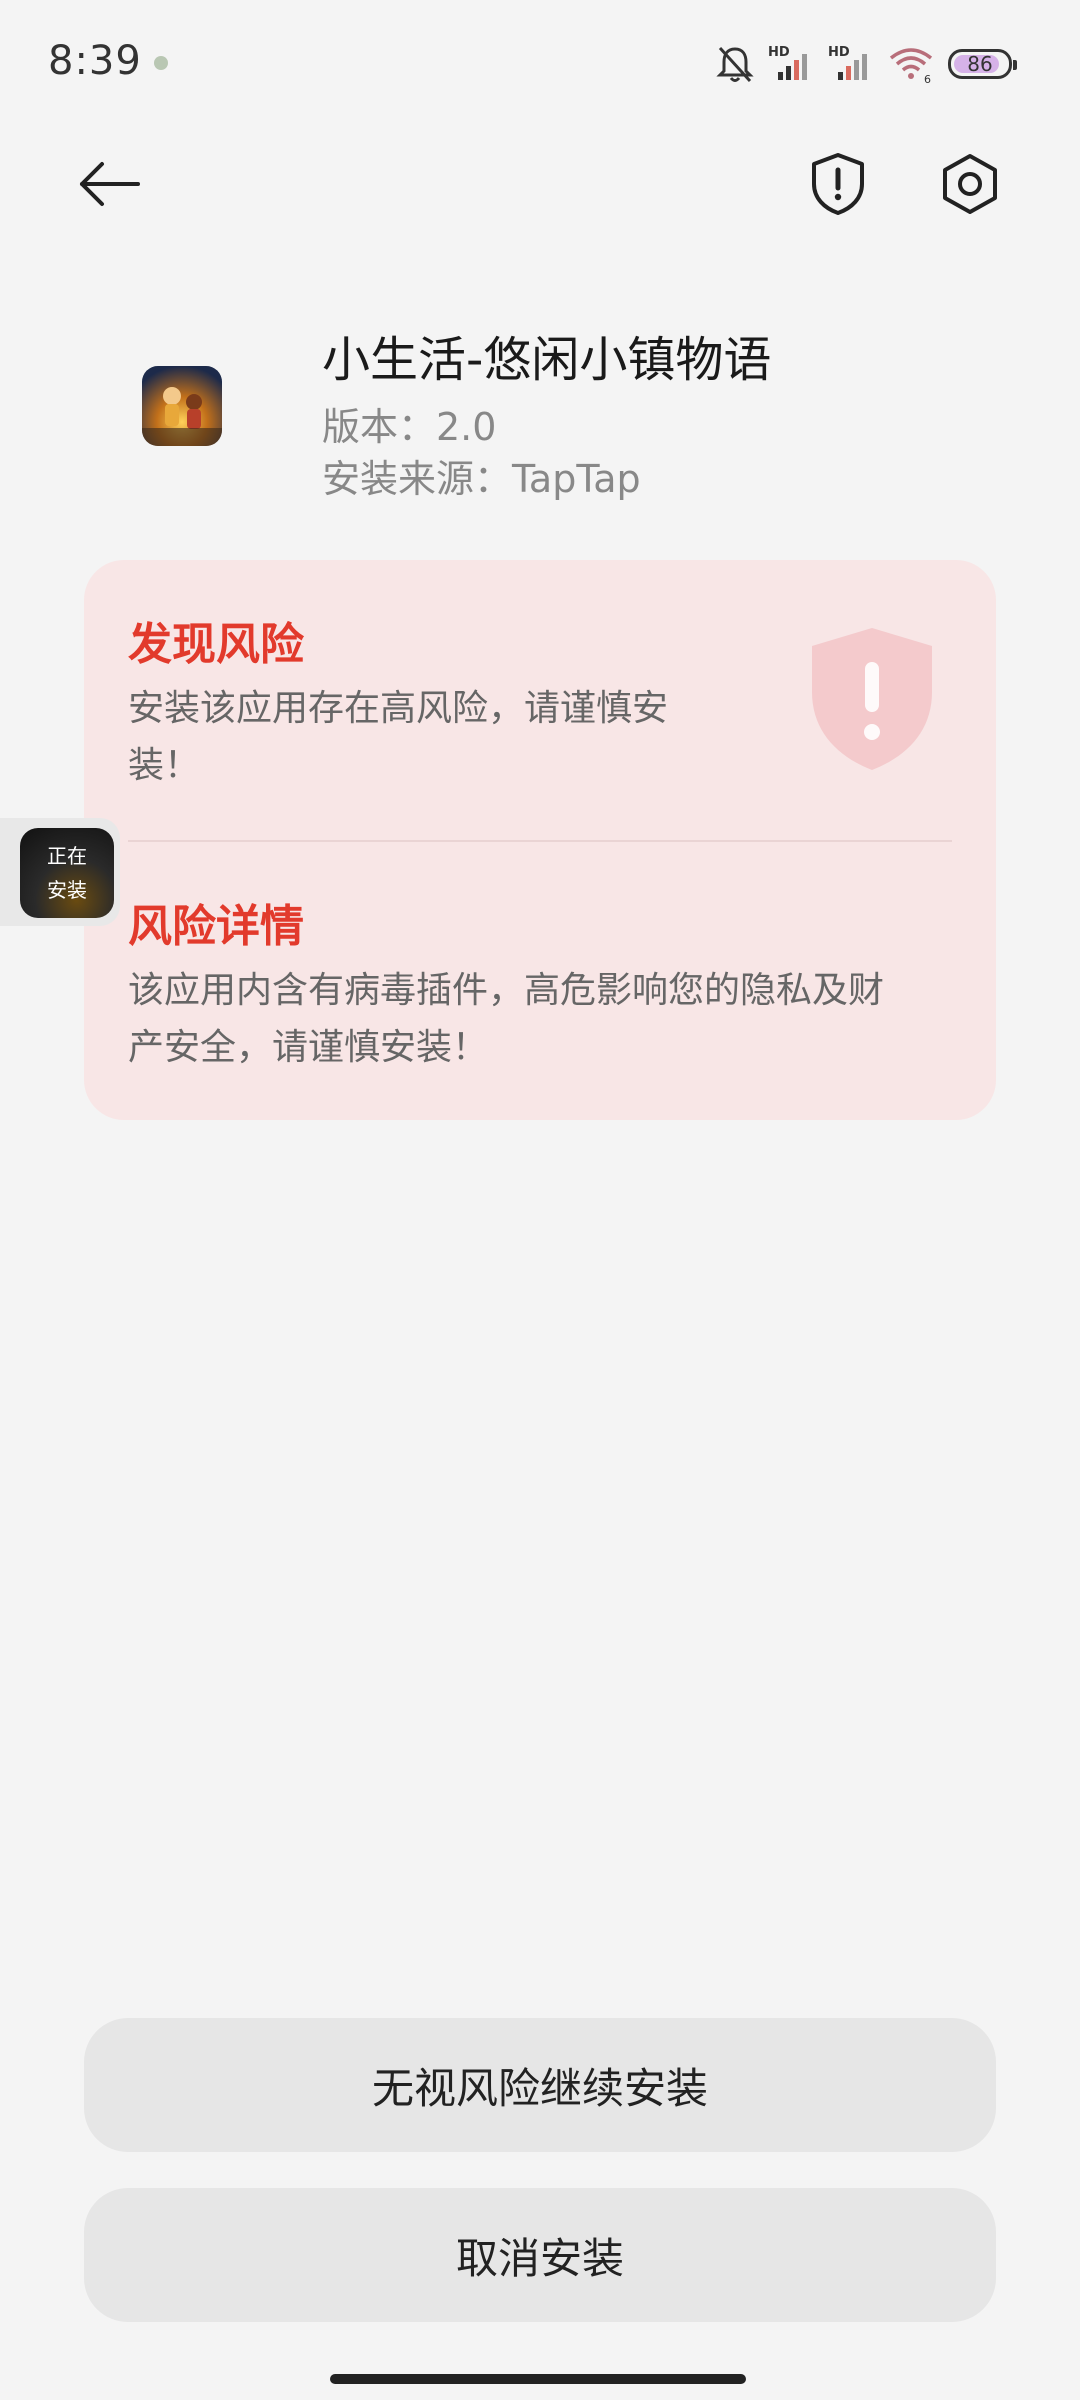 Image resolution: width=1080 pixels, height=2400 pixels. What do you see at coordinates (67, 890) in the screenshot?
I see `installing-label-line-2: 安装` at bounding box center [67, 890].